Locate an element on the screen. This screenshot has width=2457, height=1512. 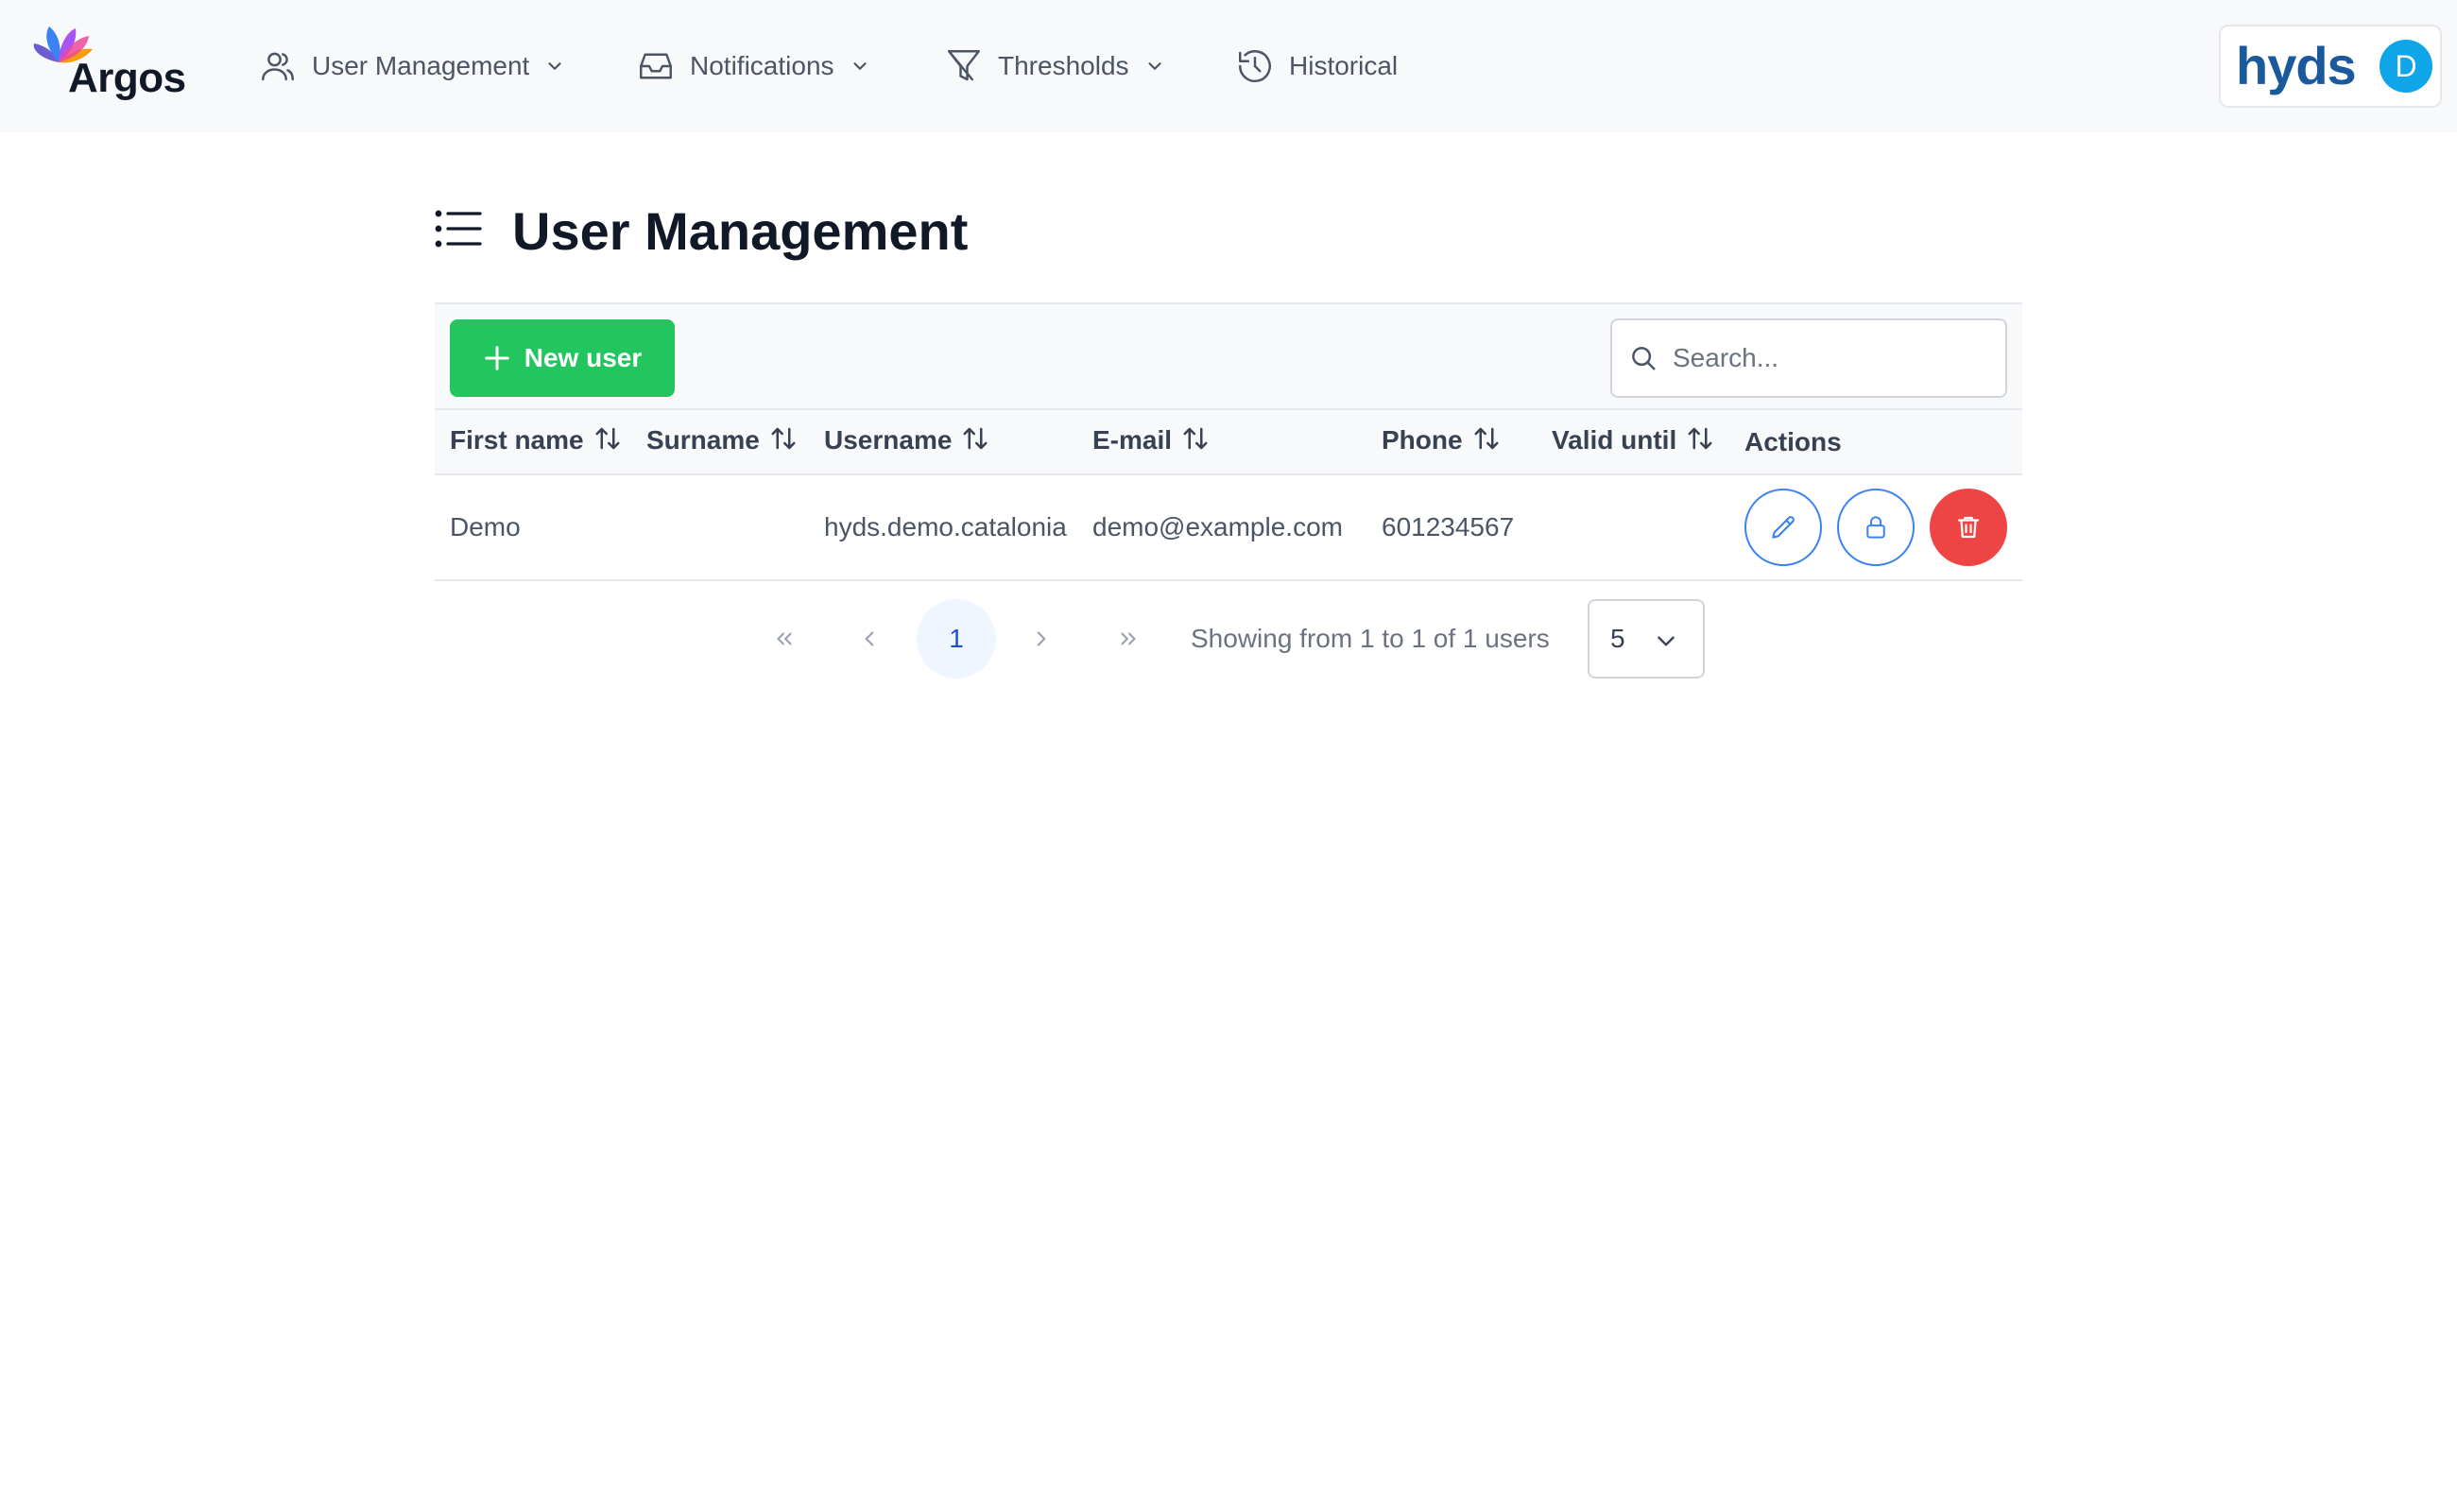
cell-email: demo@example.com is located at coordinates (1217, 526).